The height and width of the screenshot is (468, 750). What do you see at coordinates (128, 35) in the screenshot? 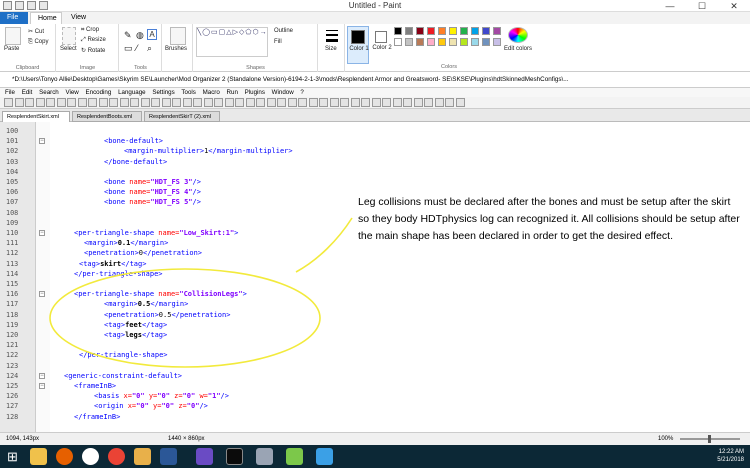
I see `pencil-icon: ✎` at bounding box center [128, 35].